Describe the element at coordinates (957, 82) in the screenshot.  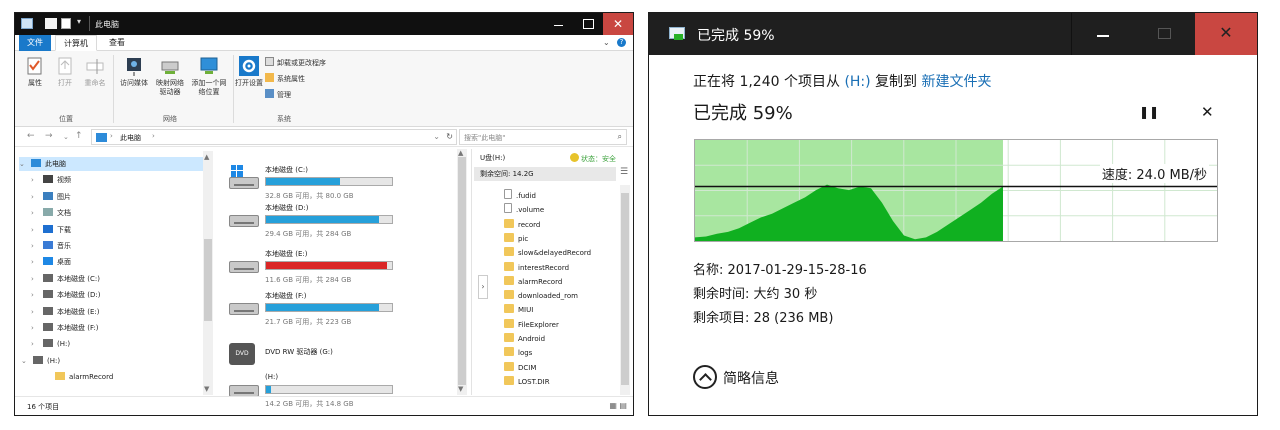
I see `destination-link: 新建文件夹` at that location.